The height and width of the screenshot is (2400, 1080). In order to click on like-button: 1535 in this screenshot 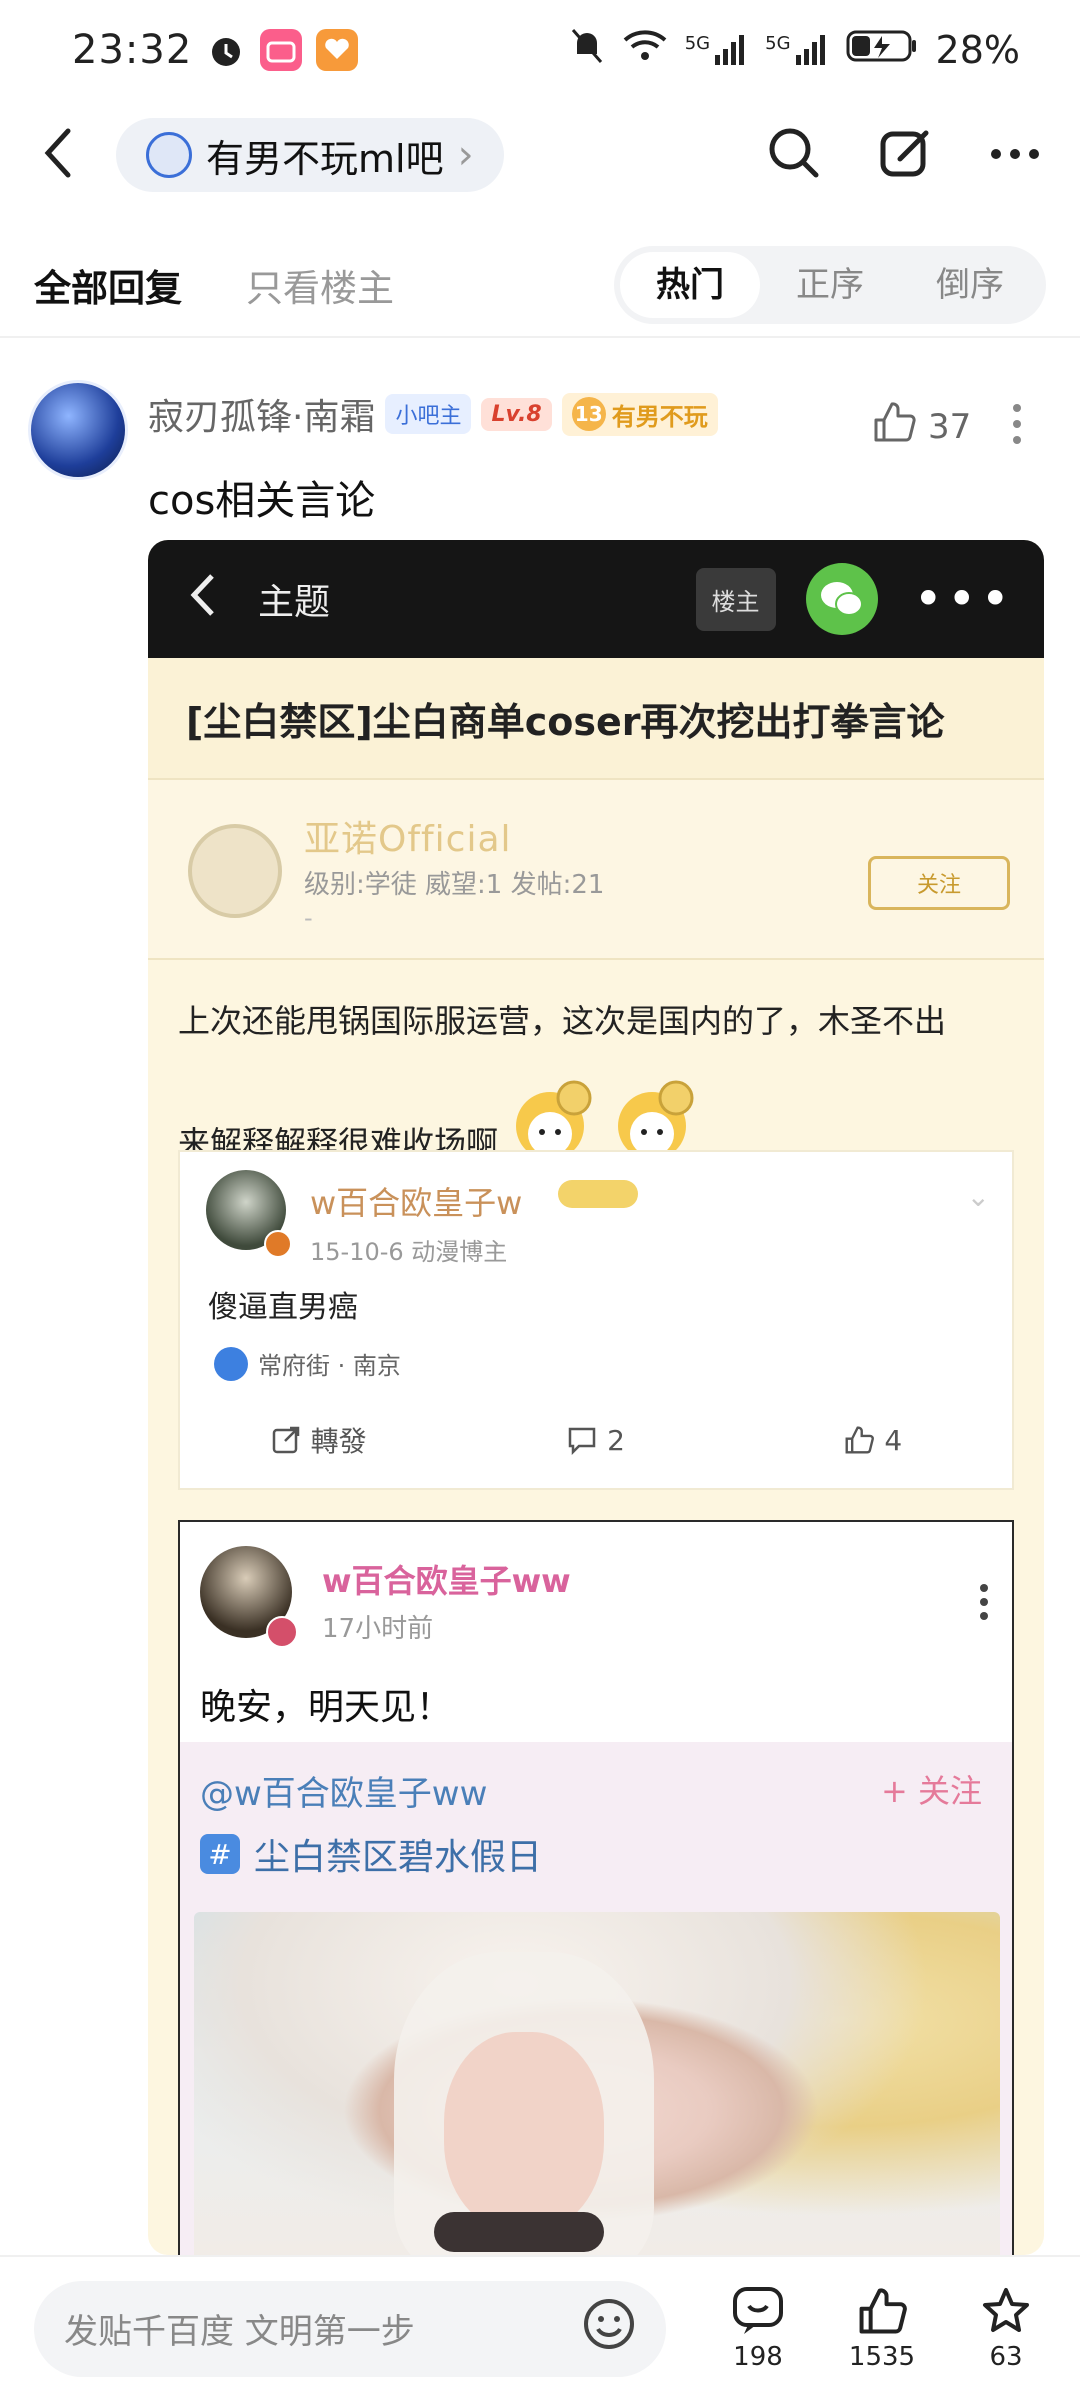, I will do `click(882, 2329)`.